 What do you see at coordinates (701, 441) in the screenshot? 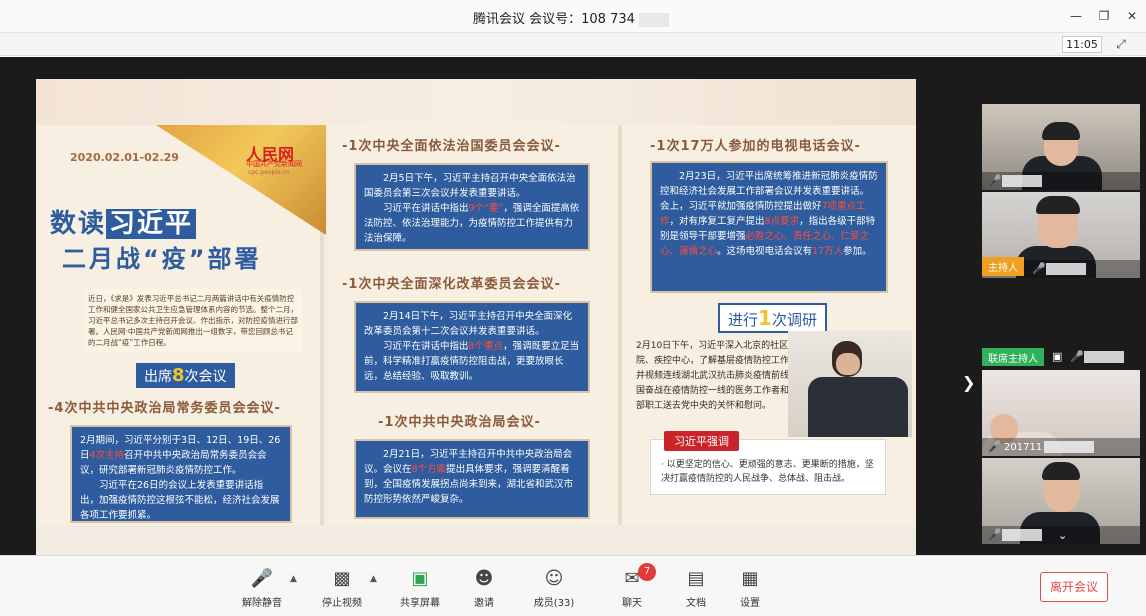
I see `emphasis-tag: 习近平强调` at bounding box center [701, 441].